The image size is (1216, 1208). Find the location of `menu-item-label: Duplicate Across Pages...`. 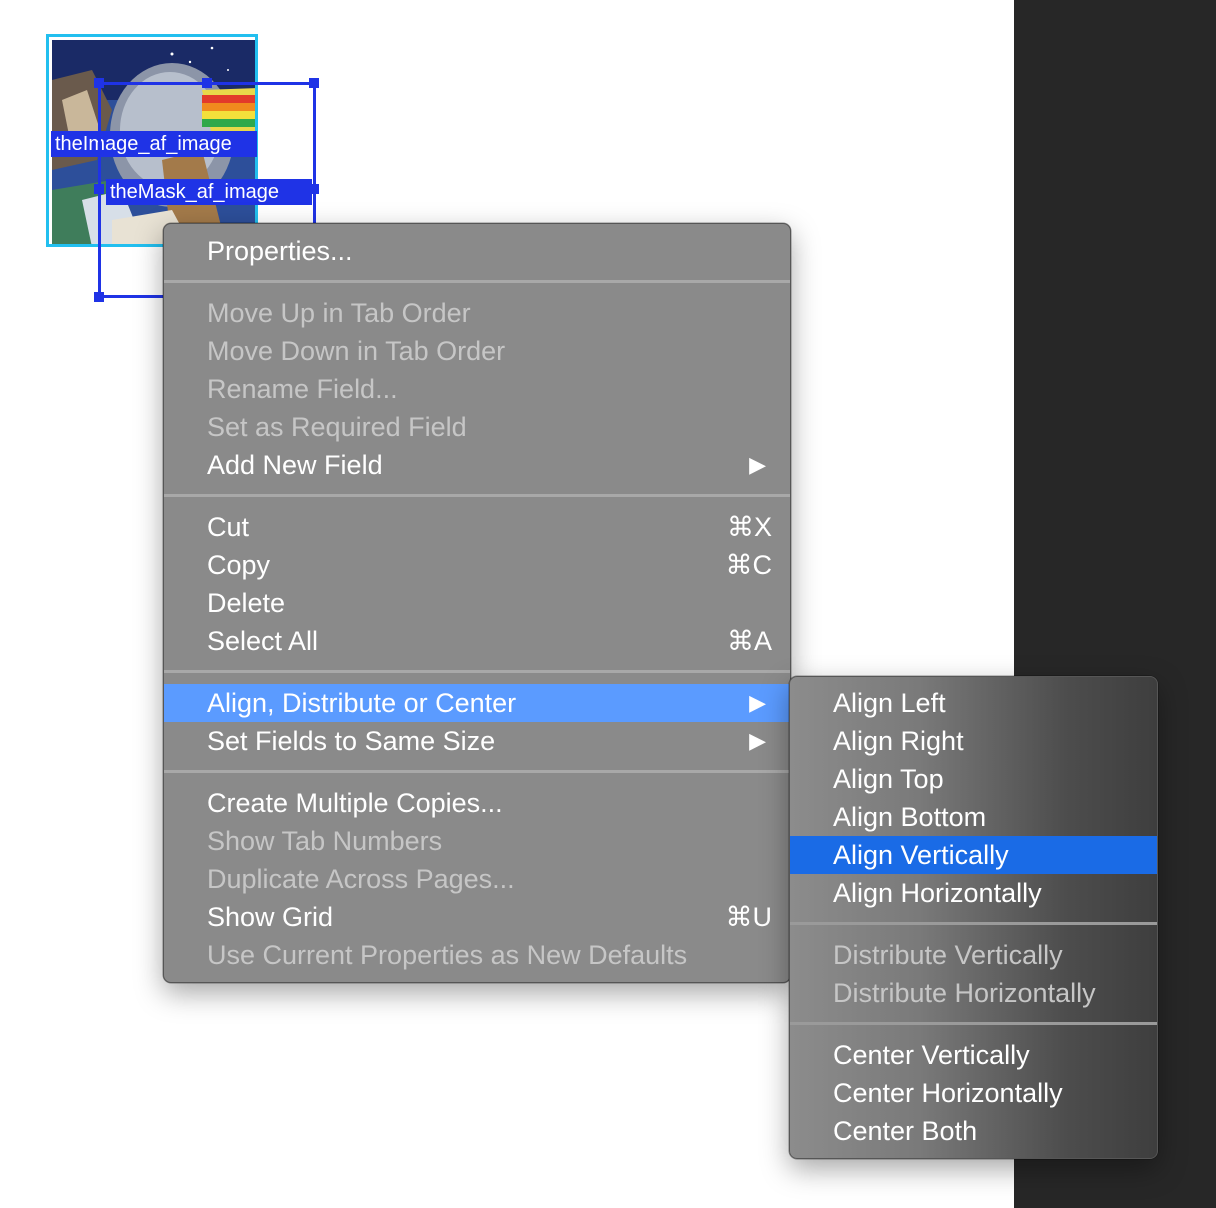

menu-item-label: Duplicate Across Pages... is located at coordinates (361, 879).